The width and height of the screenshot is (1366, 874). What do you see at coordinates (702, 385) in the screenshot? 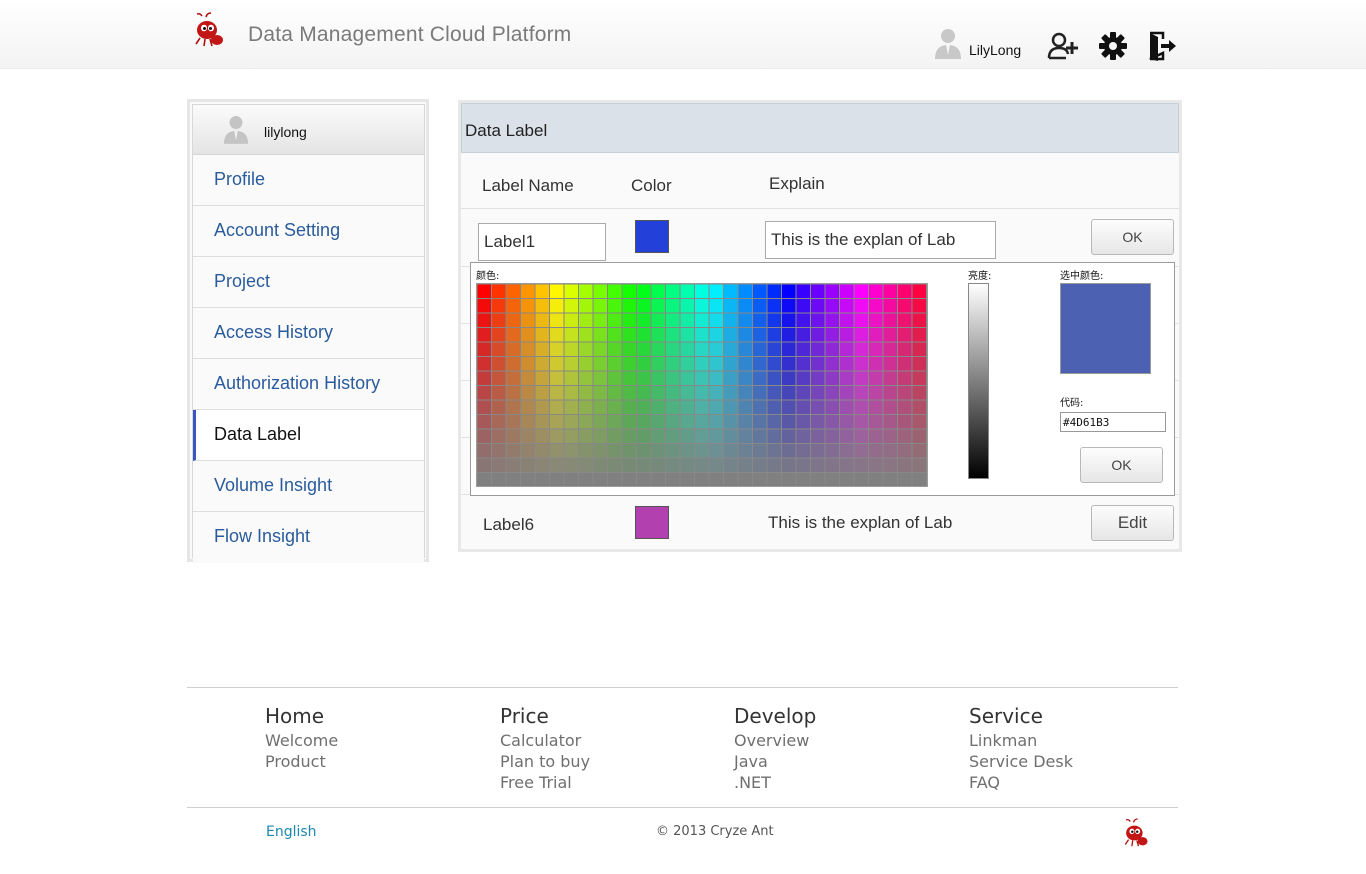
I see `color-palette-grid` at bounding box center [702, 385].